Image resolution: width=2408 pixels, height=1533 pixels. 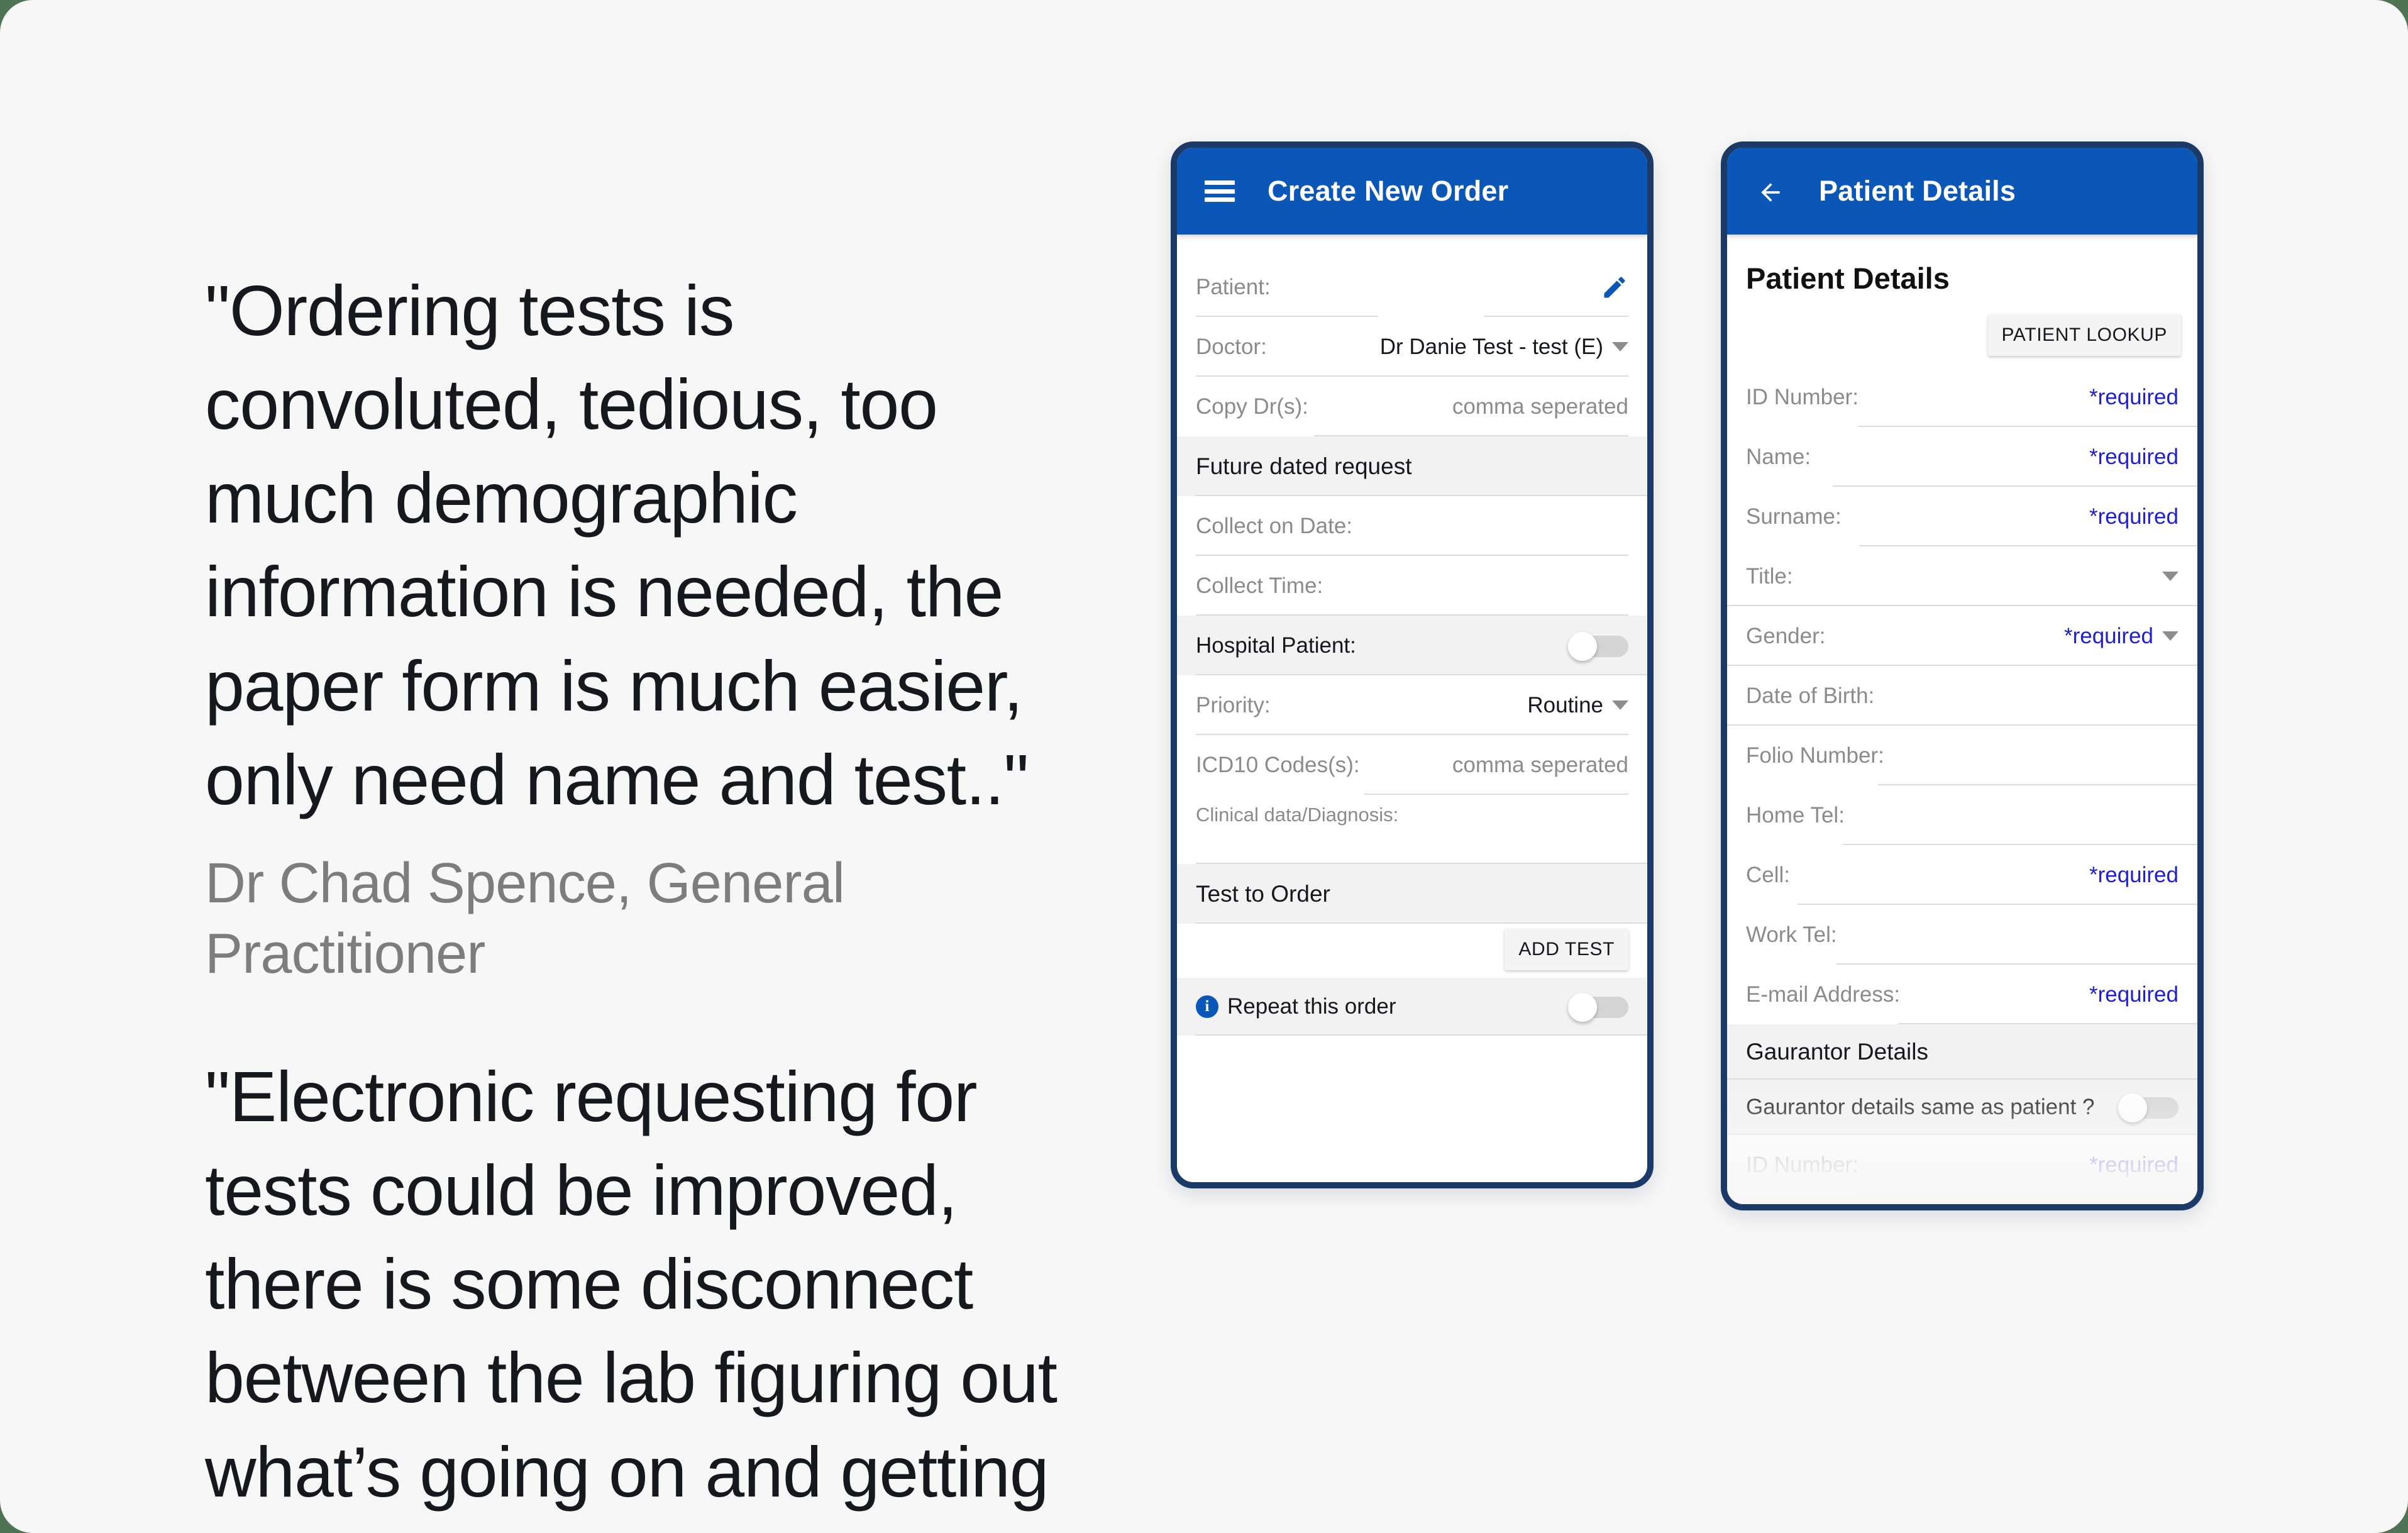 What do you see at coordinates (1962, 1199) in the screenshot?
I see `field-row-guarantor-name: Name: *required` at bounding box center [1962, 1199].